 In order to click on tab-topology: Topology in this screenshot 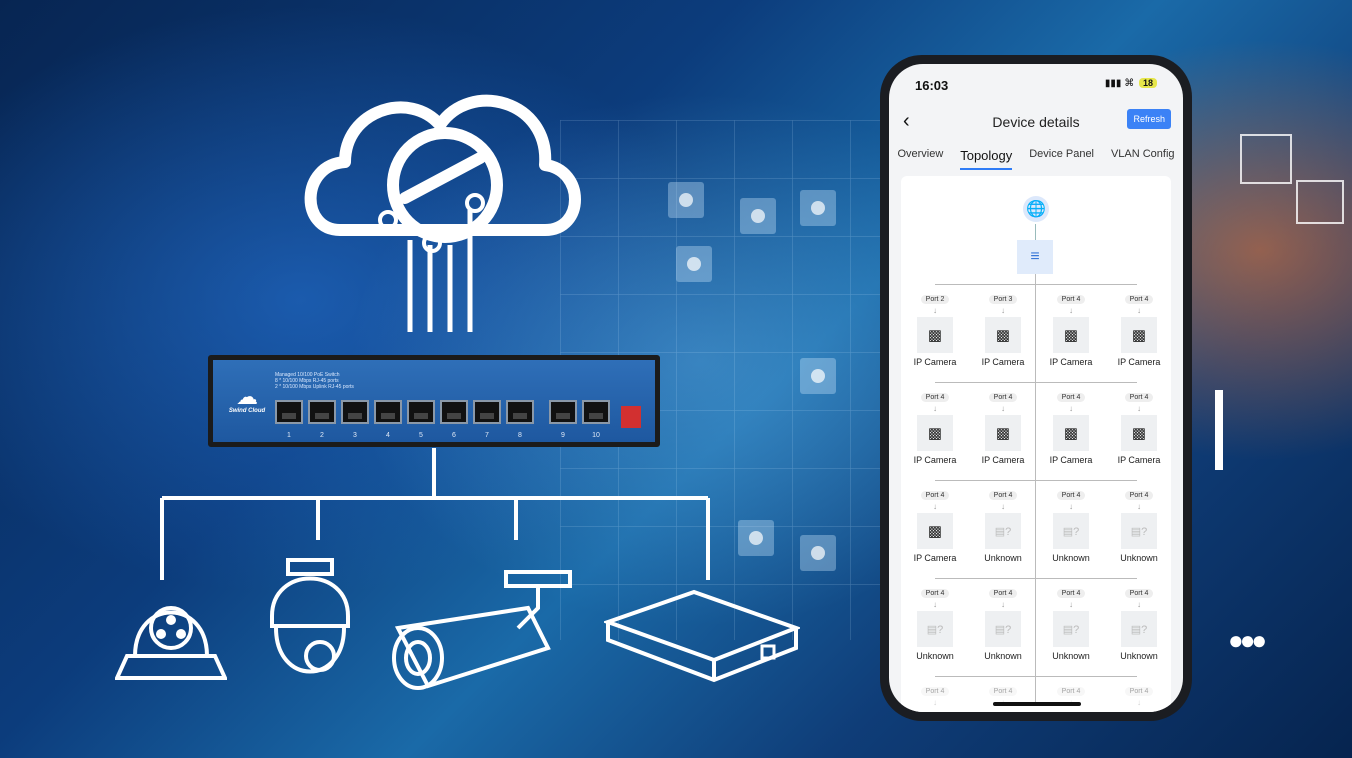, I will do `click(986, 156)`.